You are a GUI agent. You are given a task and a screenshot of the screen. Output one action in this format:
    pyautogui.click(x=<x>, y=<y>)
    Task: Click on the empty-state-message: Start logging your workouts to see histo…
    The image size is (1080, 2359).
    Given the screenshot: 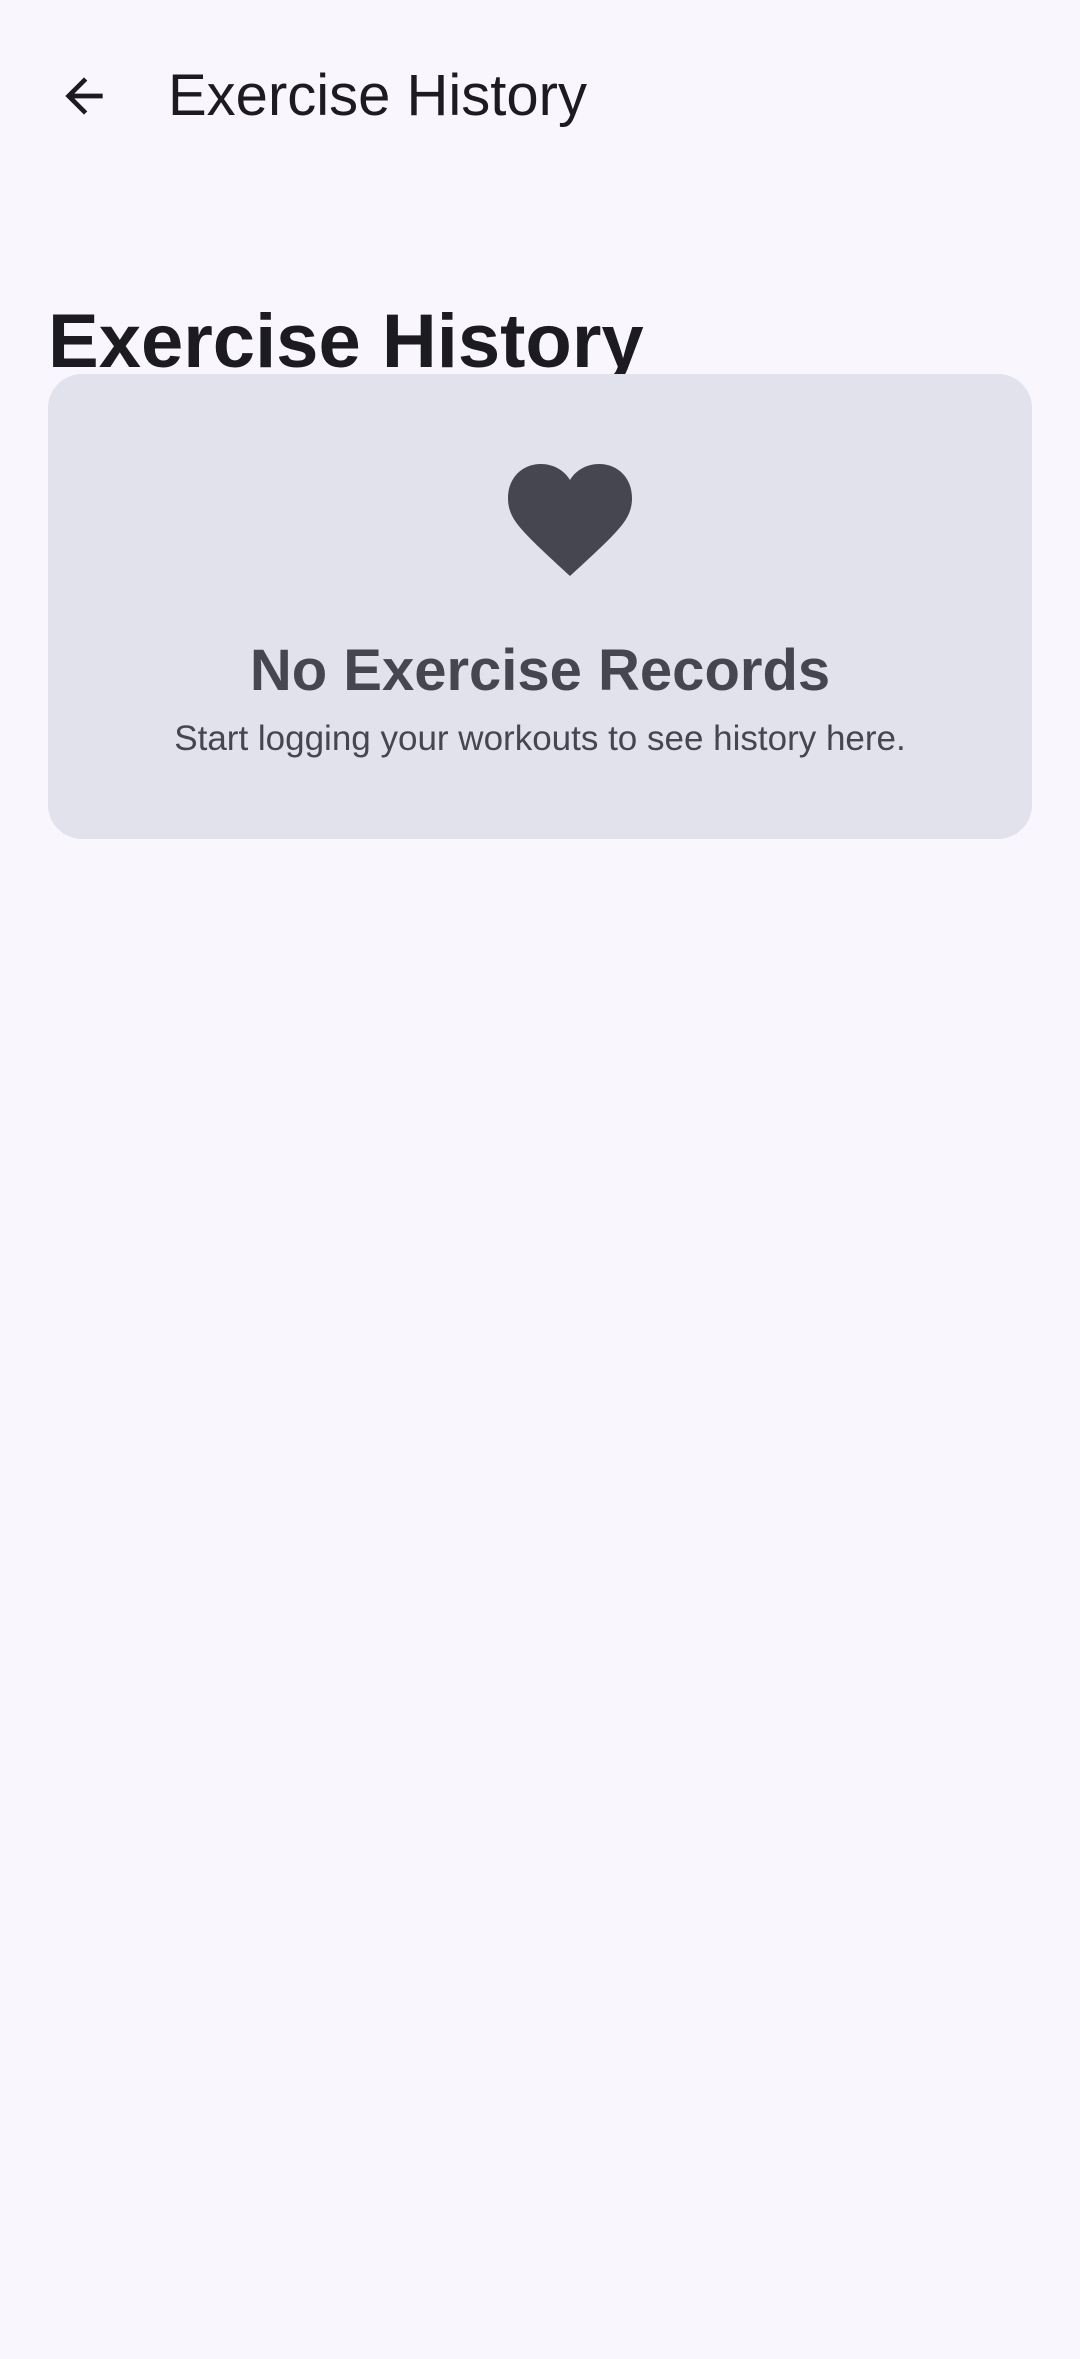 What is the action you would take?
    pyautogui.click(x=540, y=738)
    